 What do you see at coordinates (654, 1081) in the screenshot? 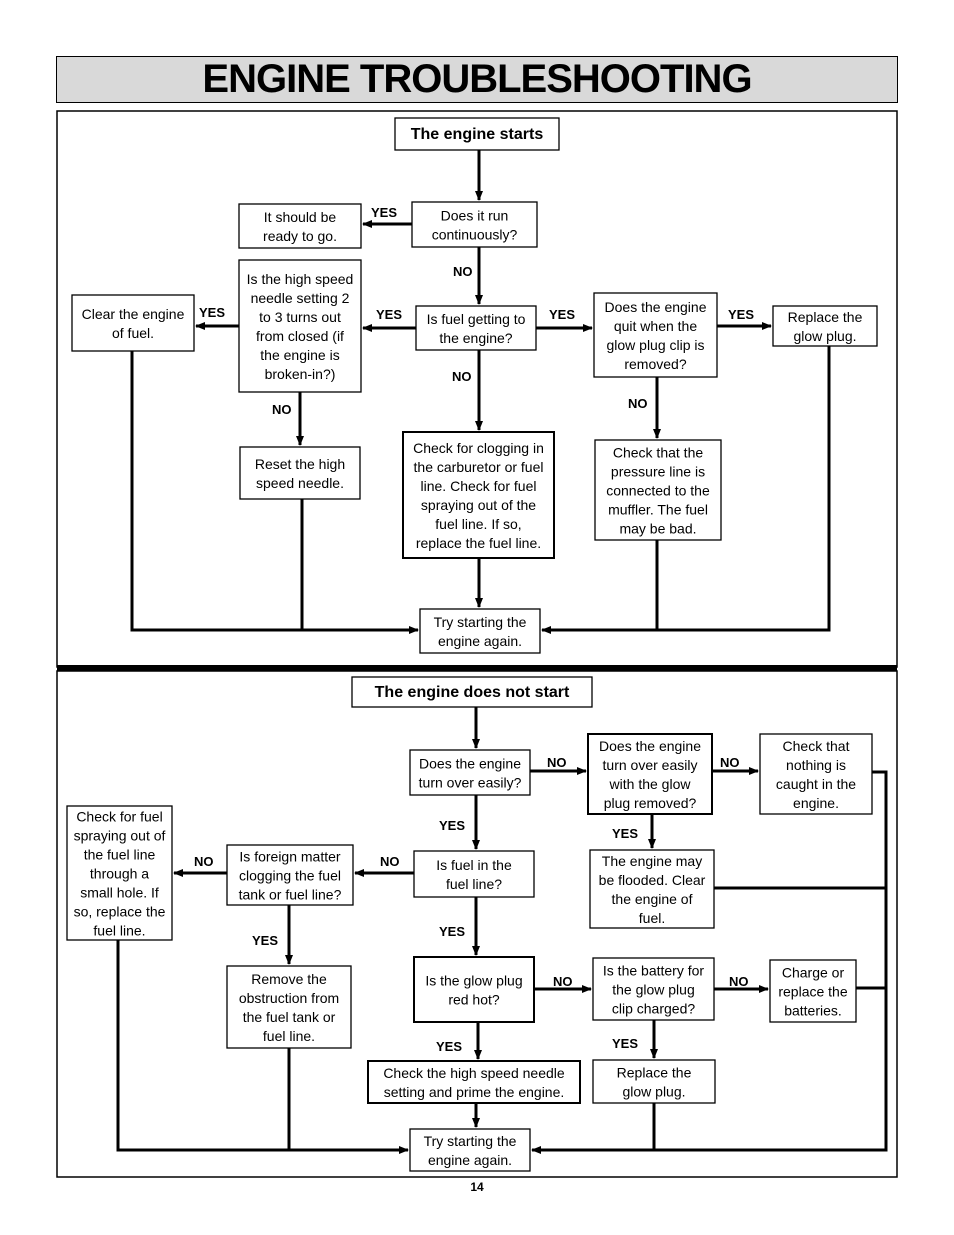
I see `flow-box-n13: Replace the glow plug.` at bounding box center [654, 1081].